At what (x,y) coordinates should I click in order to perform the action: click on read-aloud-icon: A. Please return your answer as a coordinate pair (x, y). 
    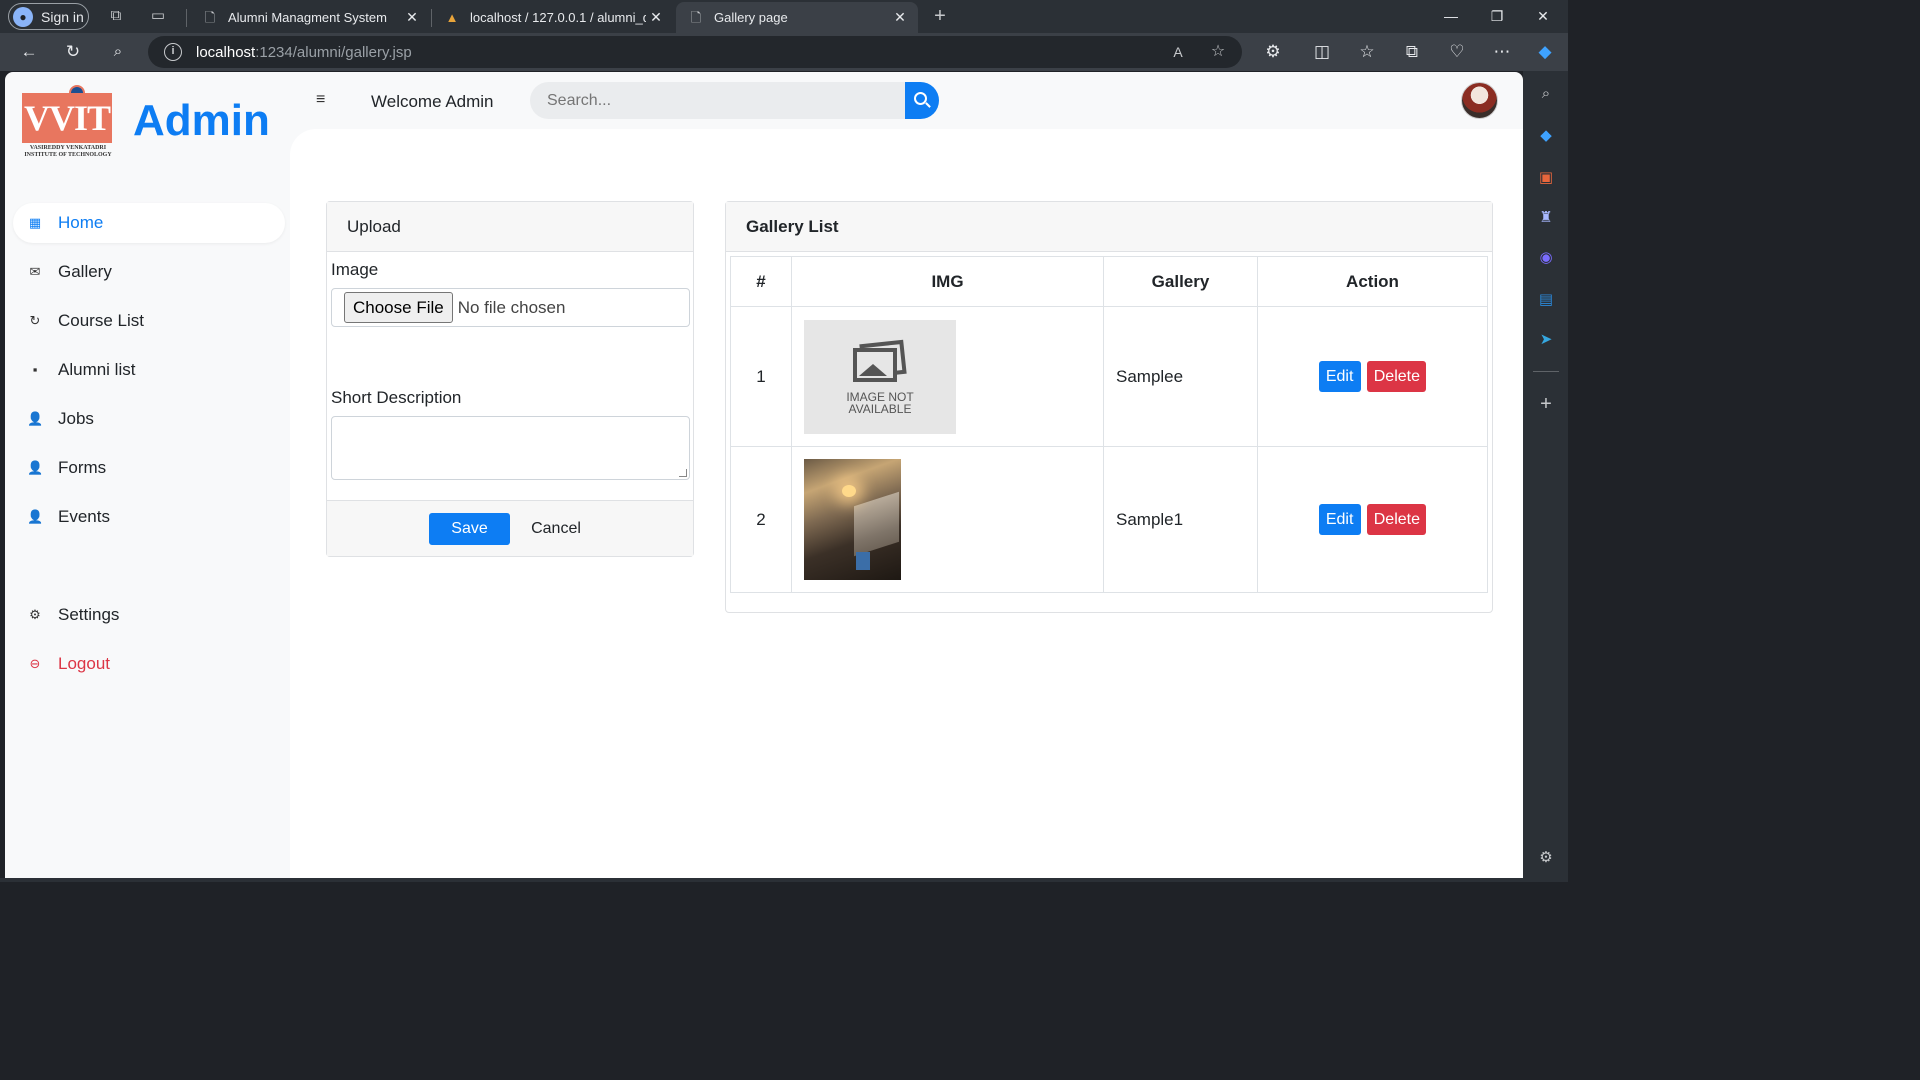
    Looking at the image, I should click on (1178, 52).